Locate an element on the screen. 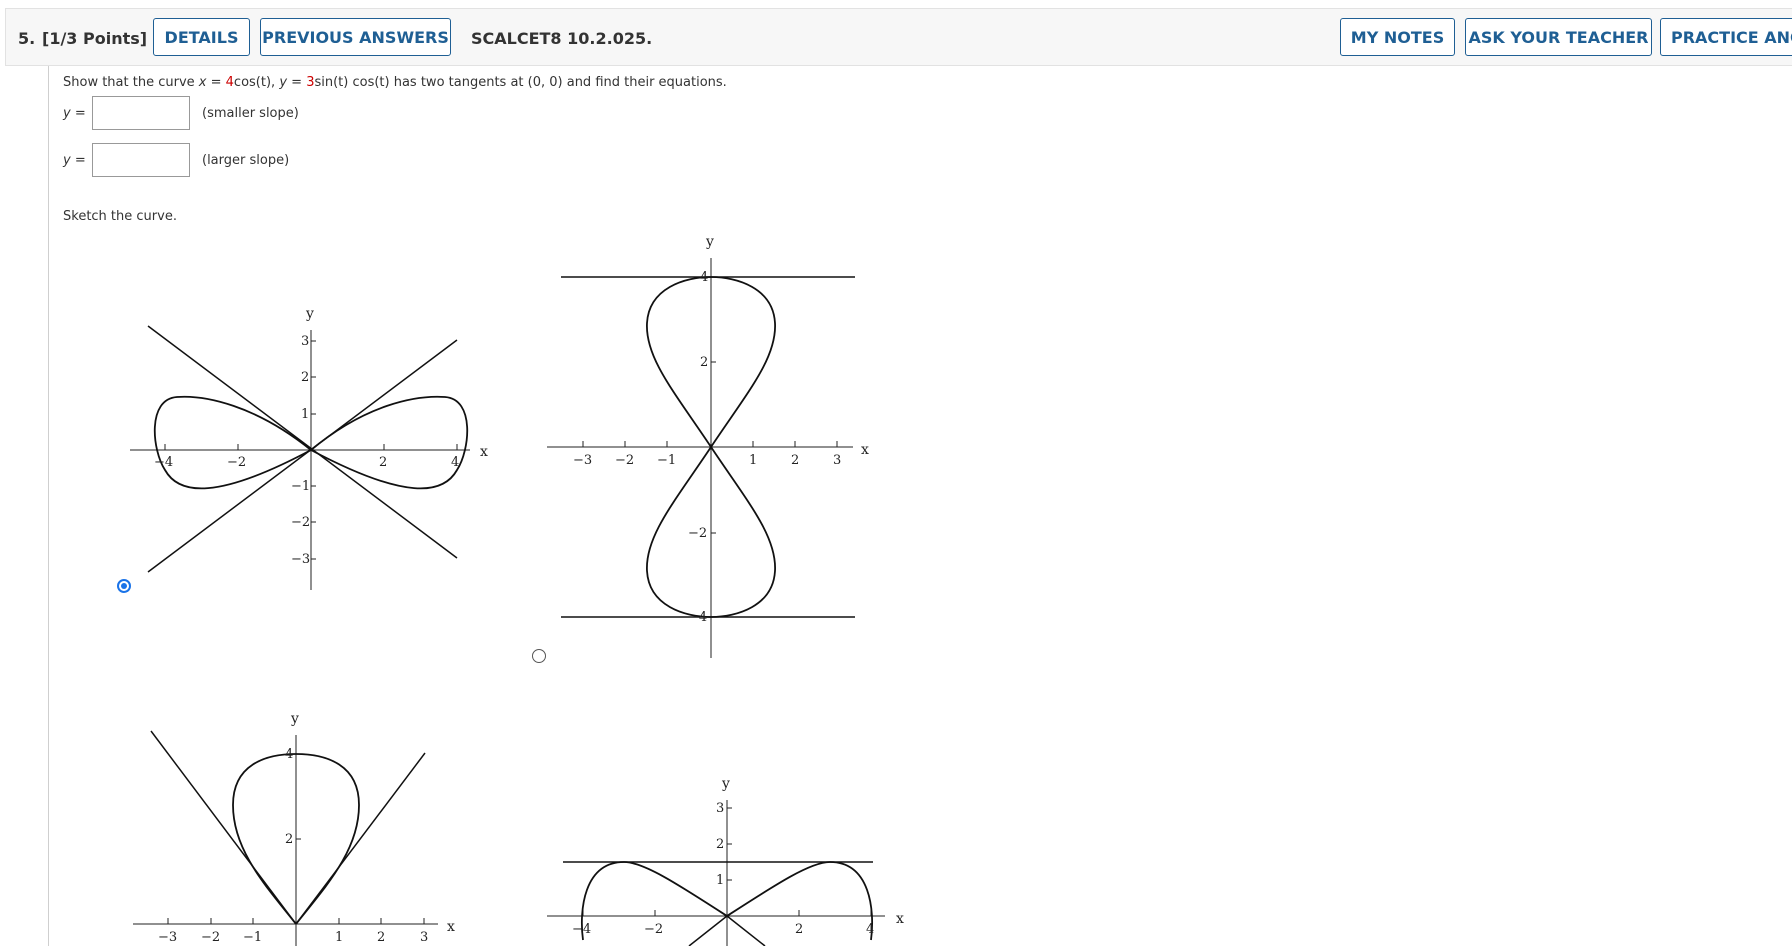 This screenshot has width=1792, height=946. practice-button: PRACTICE ANO is located at coordinates (1726, 37).